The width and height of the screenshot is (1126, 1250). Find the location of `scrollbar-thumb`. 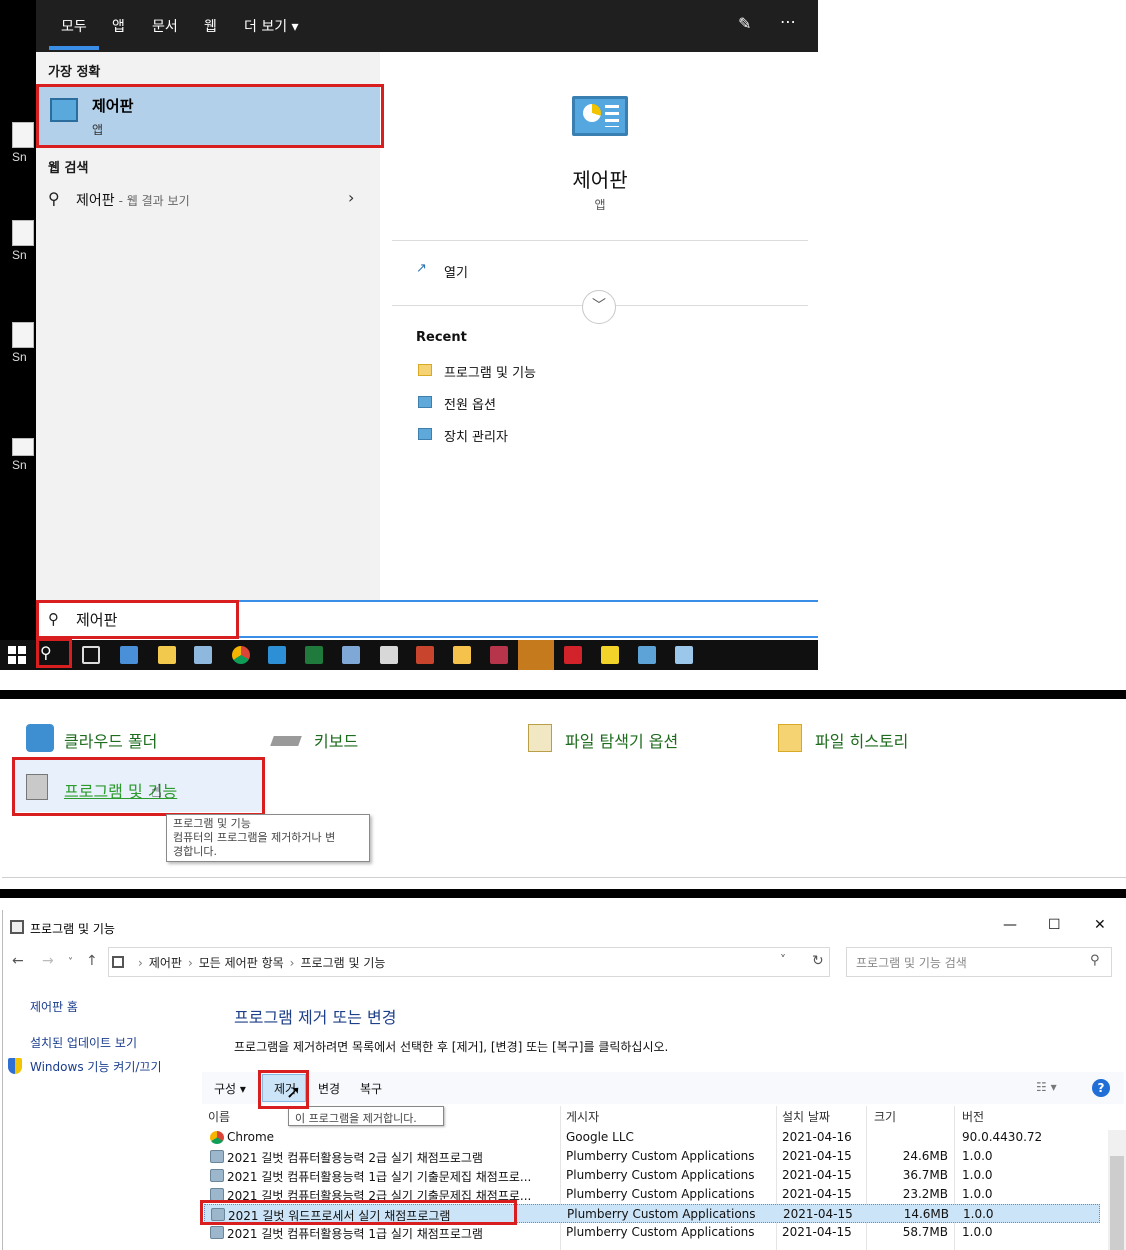

scrollbar-thumb is located at coordinates (1117, 1203).